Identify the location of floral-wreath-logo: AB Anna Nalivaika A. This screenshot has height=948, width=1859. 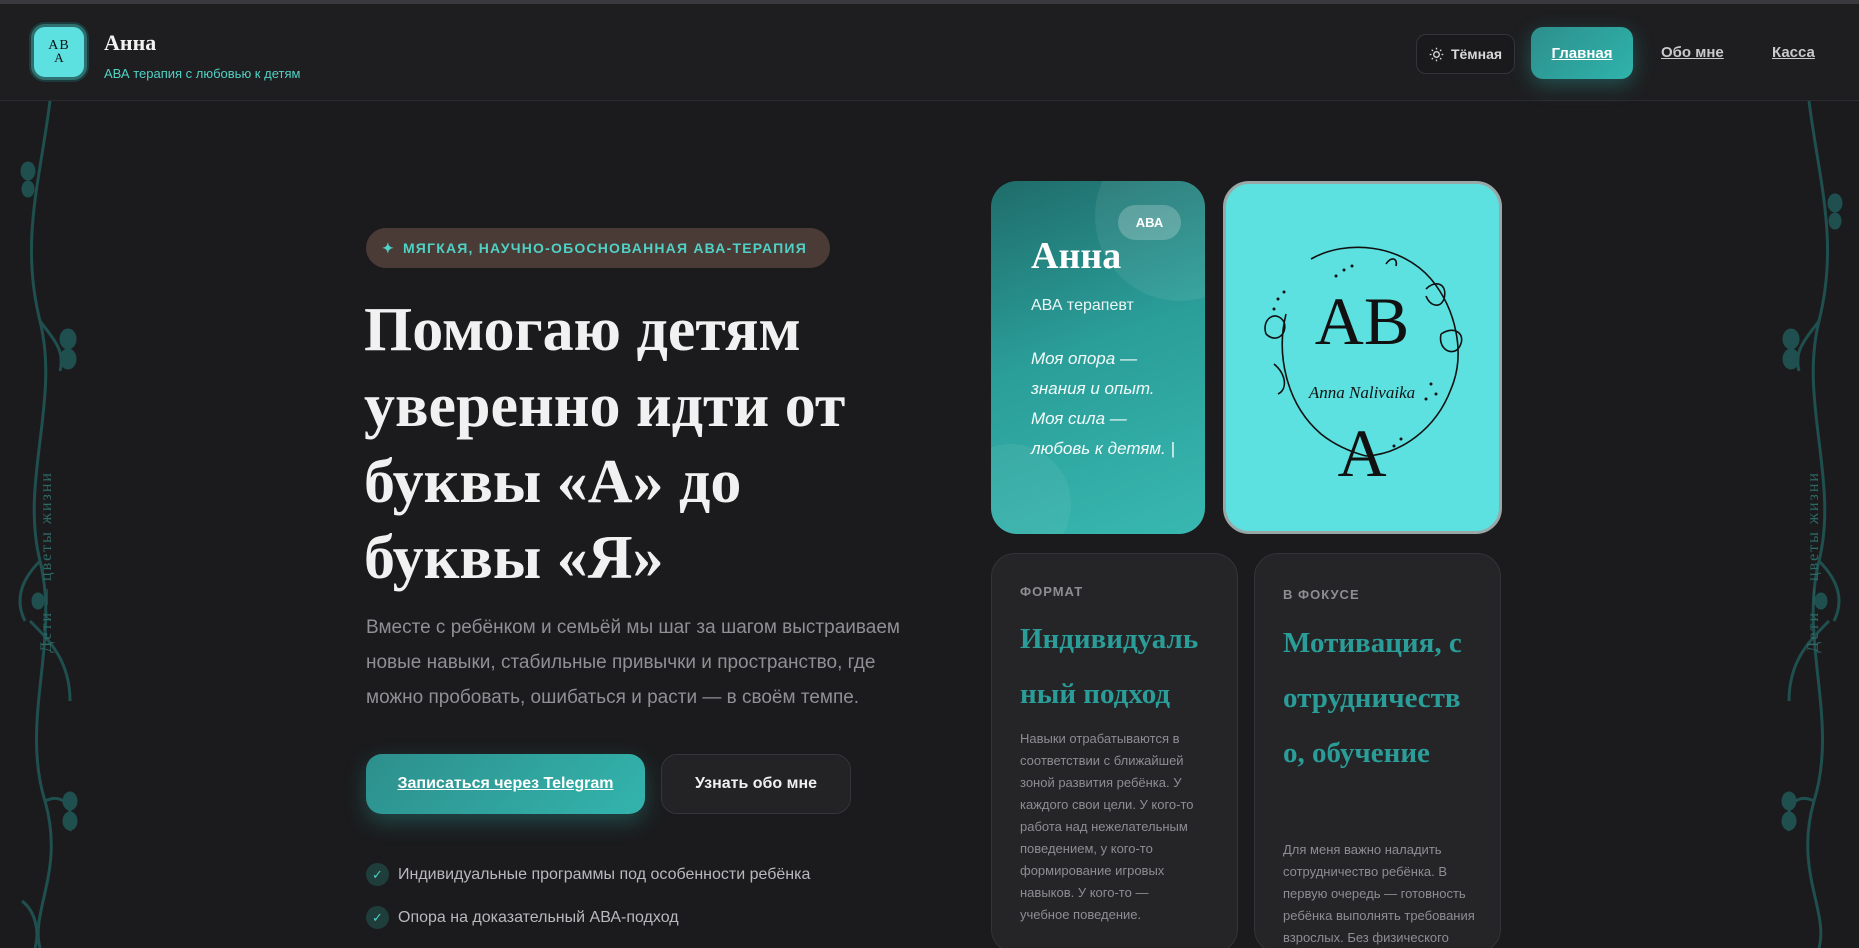
(1363, 368).